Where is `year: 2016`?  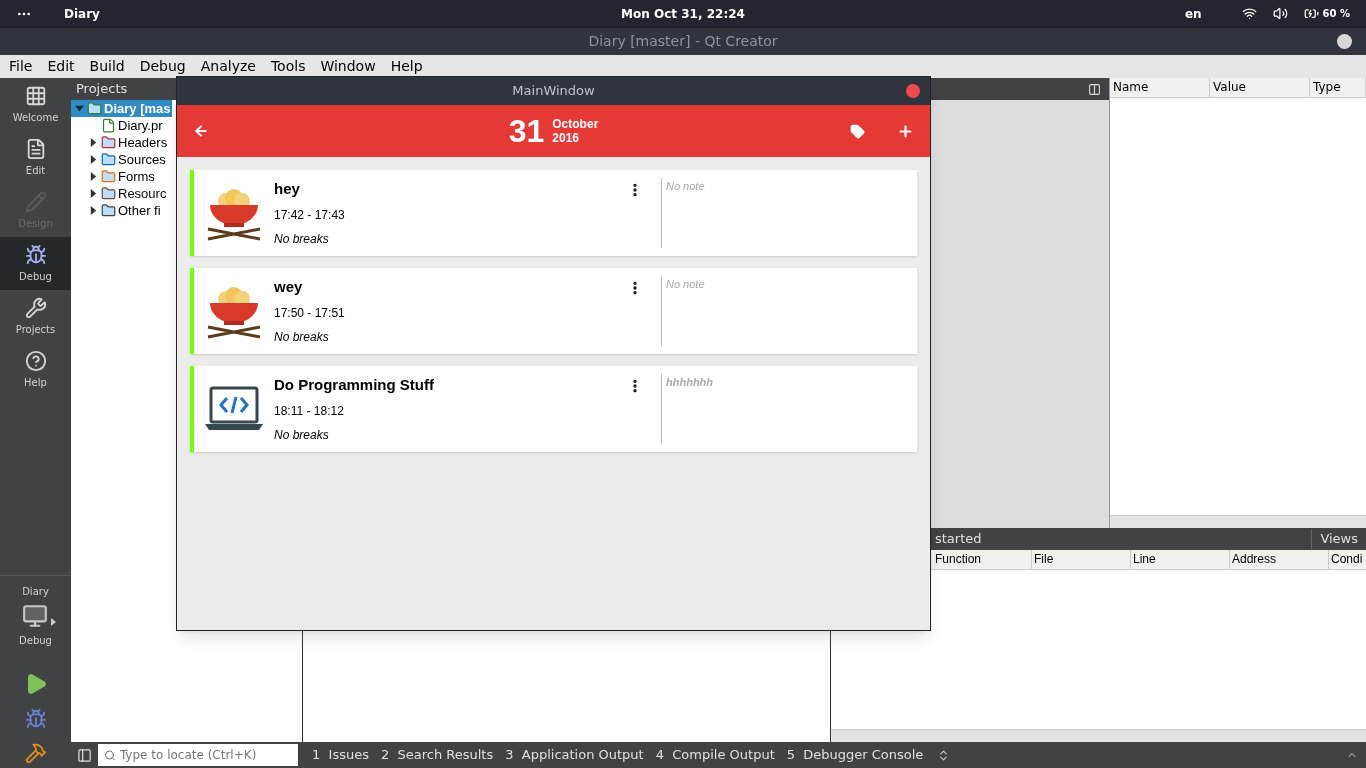 year: 2016 is located at coordinates (566, 138).